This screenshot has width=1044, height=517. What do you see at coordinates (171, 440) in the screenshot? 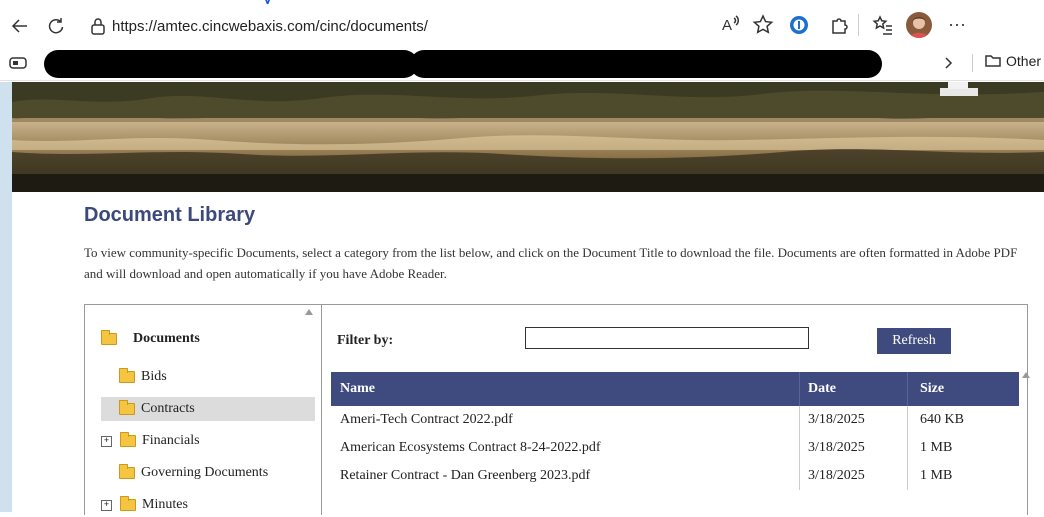
I see `tree-item-label: Financials` at bounding box center [171, 440].